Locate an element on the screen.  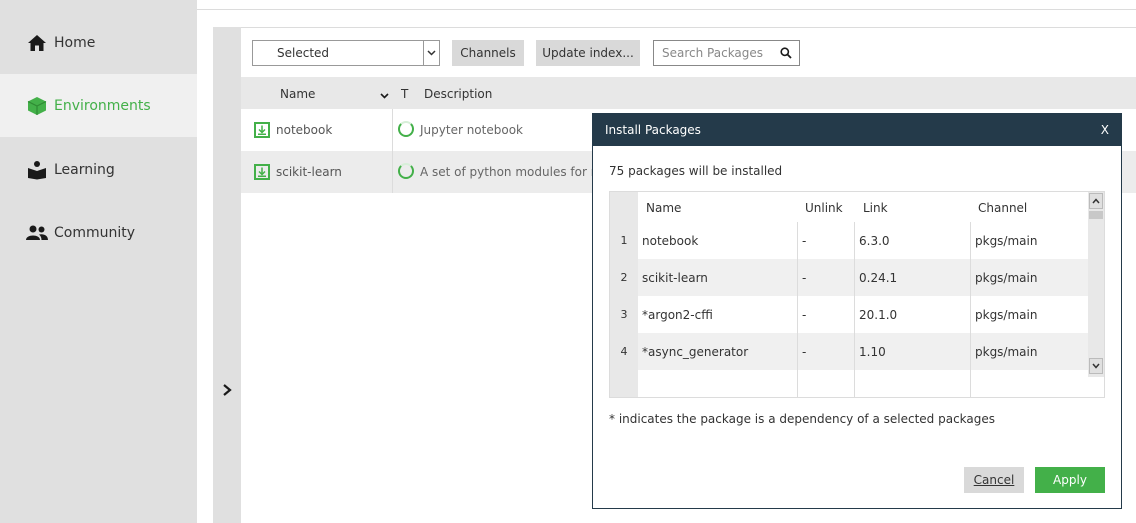
nav-item-community: Community is located at coordinates (98, 232).